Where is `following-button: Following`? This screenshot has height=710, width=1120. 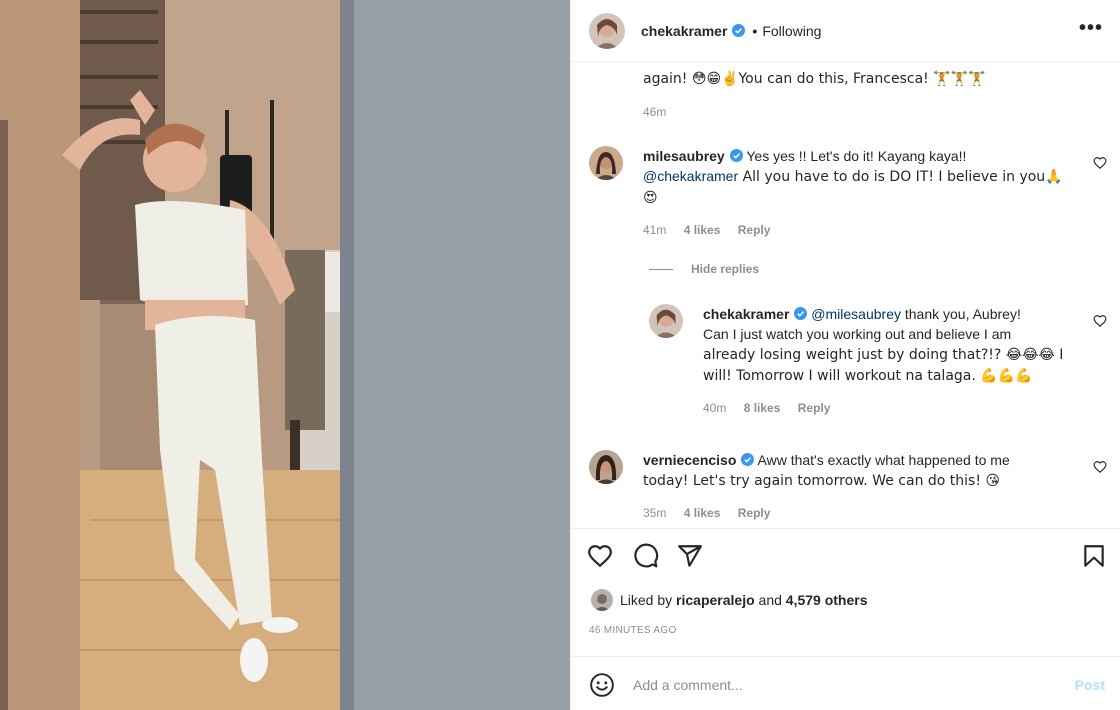 following-button: Following is located at coordinates (791, 31).